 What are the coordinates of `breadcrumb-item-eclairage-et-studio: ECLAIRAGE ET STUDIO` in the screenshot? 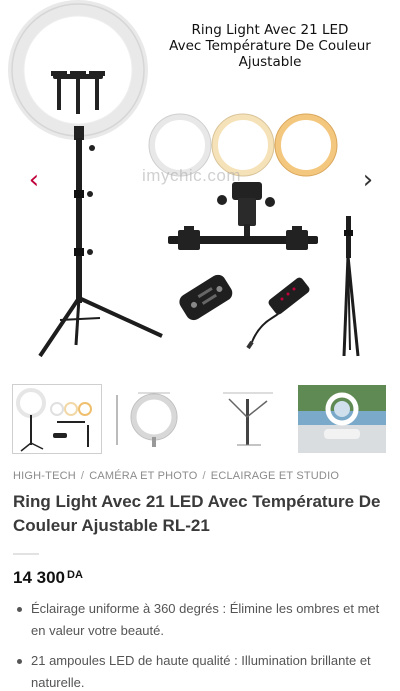 It's located at (275, 476).